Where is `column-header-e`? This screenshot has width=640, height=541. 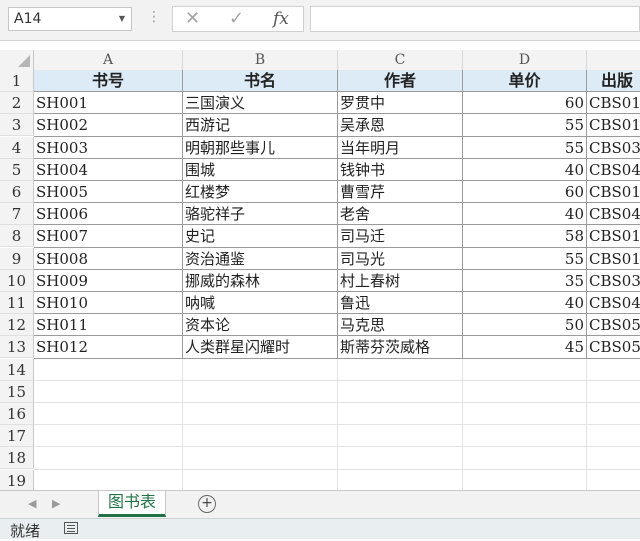
column-header-e is located at coordinates (613, 60).